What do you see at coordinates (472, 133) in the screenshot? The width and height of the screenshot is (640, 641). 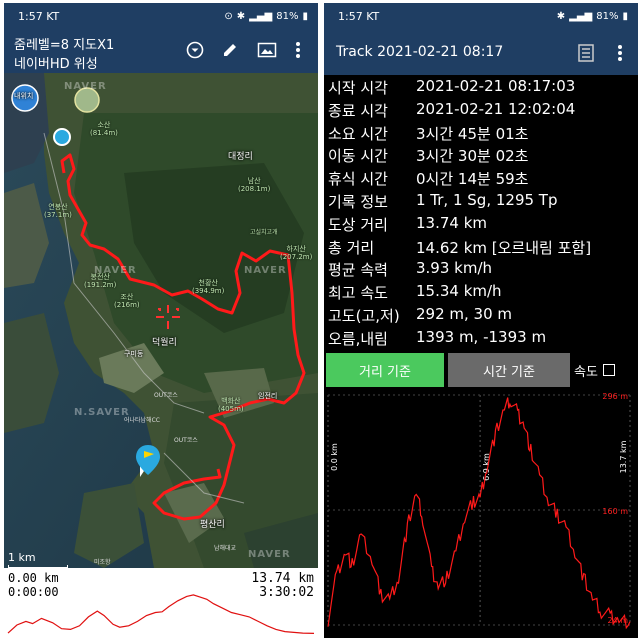 I see `info-value: 3시간 45분 01초` at bounding box center [472, 133].